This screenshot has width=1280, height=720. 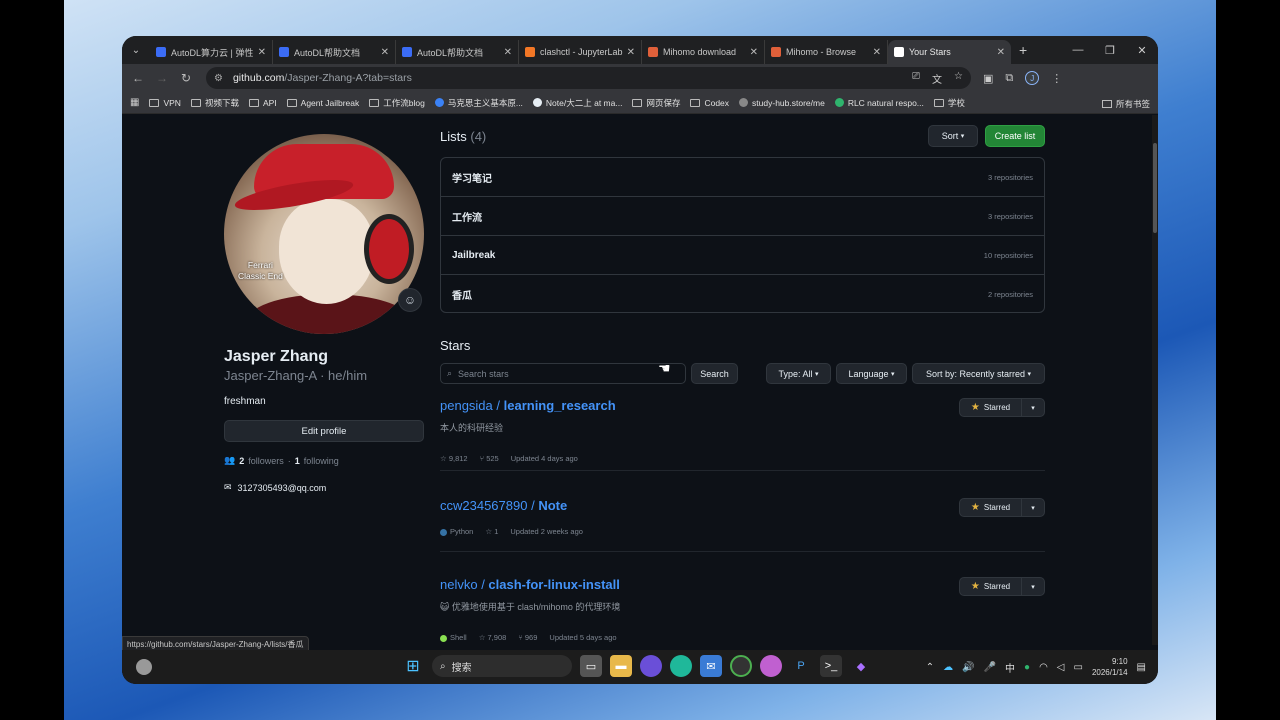 What do you see at coordinates (410, 300) in the screenshot?
I see `status-emoji-icon: ☺` at bounding box center [410, 300].